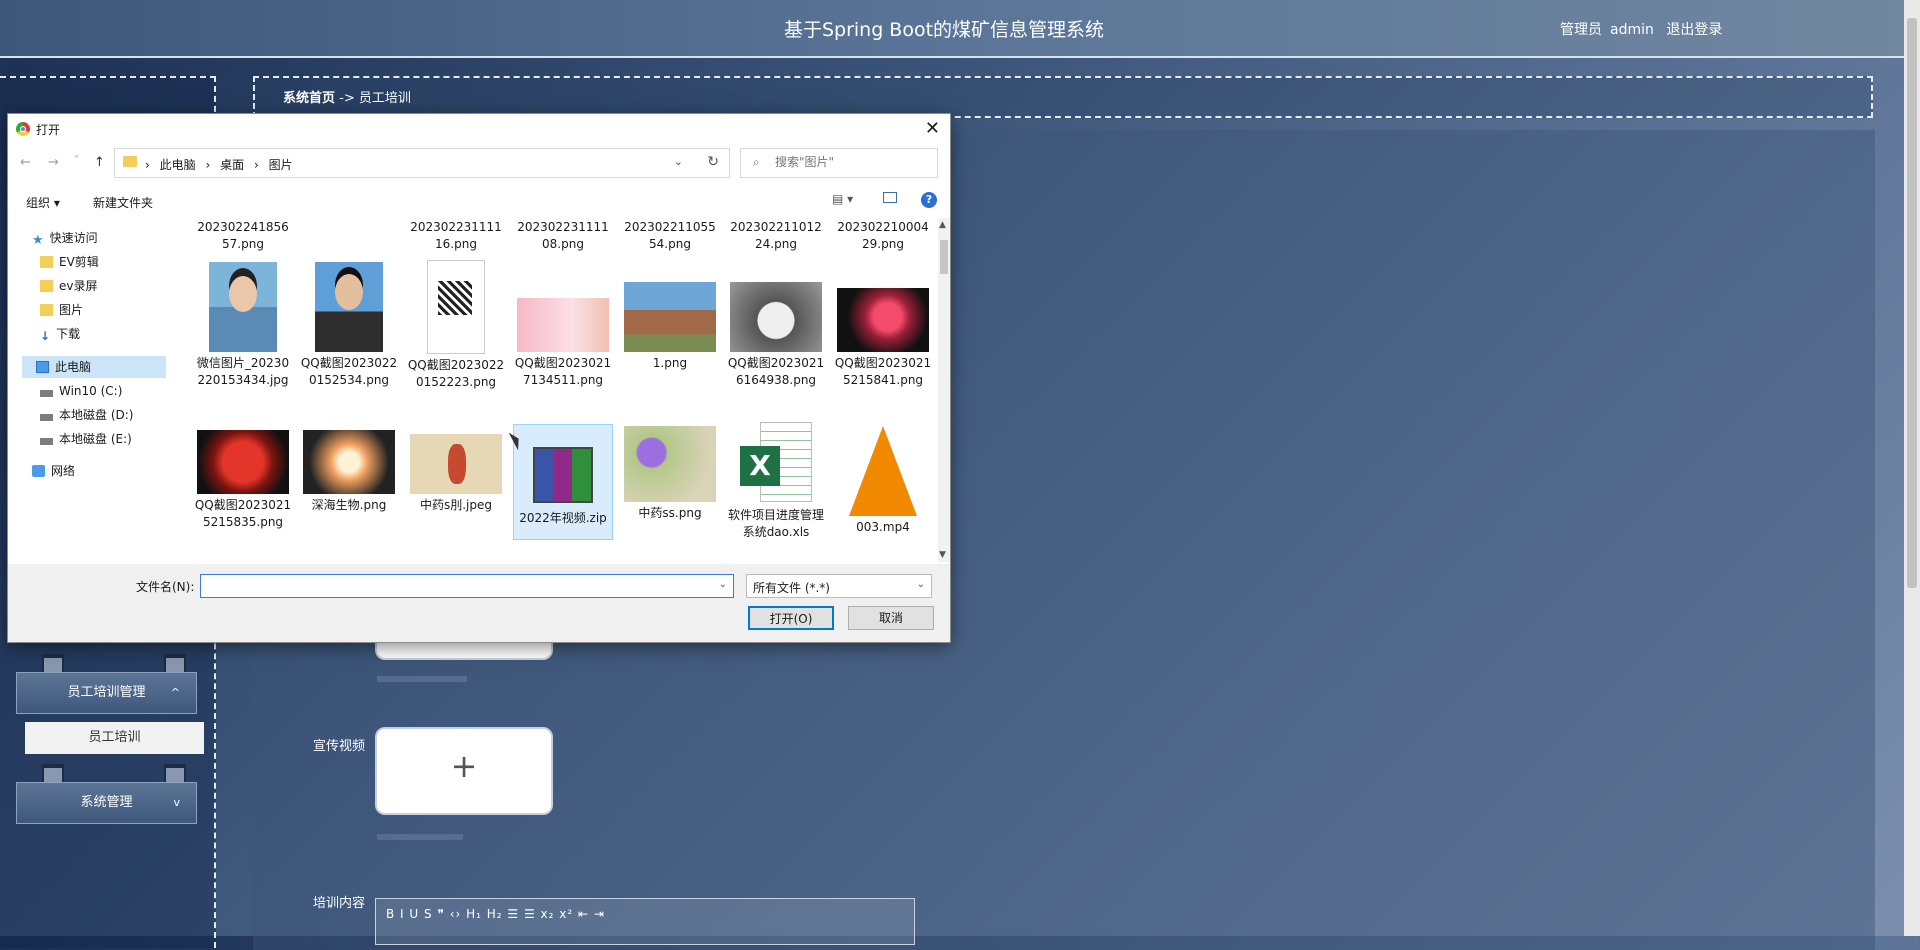 This screenshot has width=1920, height=950. What do you see at coordinates (243, 236) in the screenshot?
I see `file-item: 20230224185657.png` at bounding box center [243, 236].